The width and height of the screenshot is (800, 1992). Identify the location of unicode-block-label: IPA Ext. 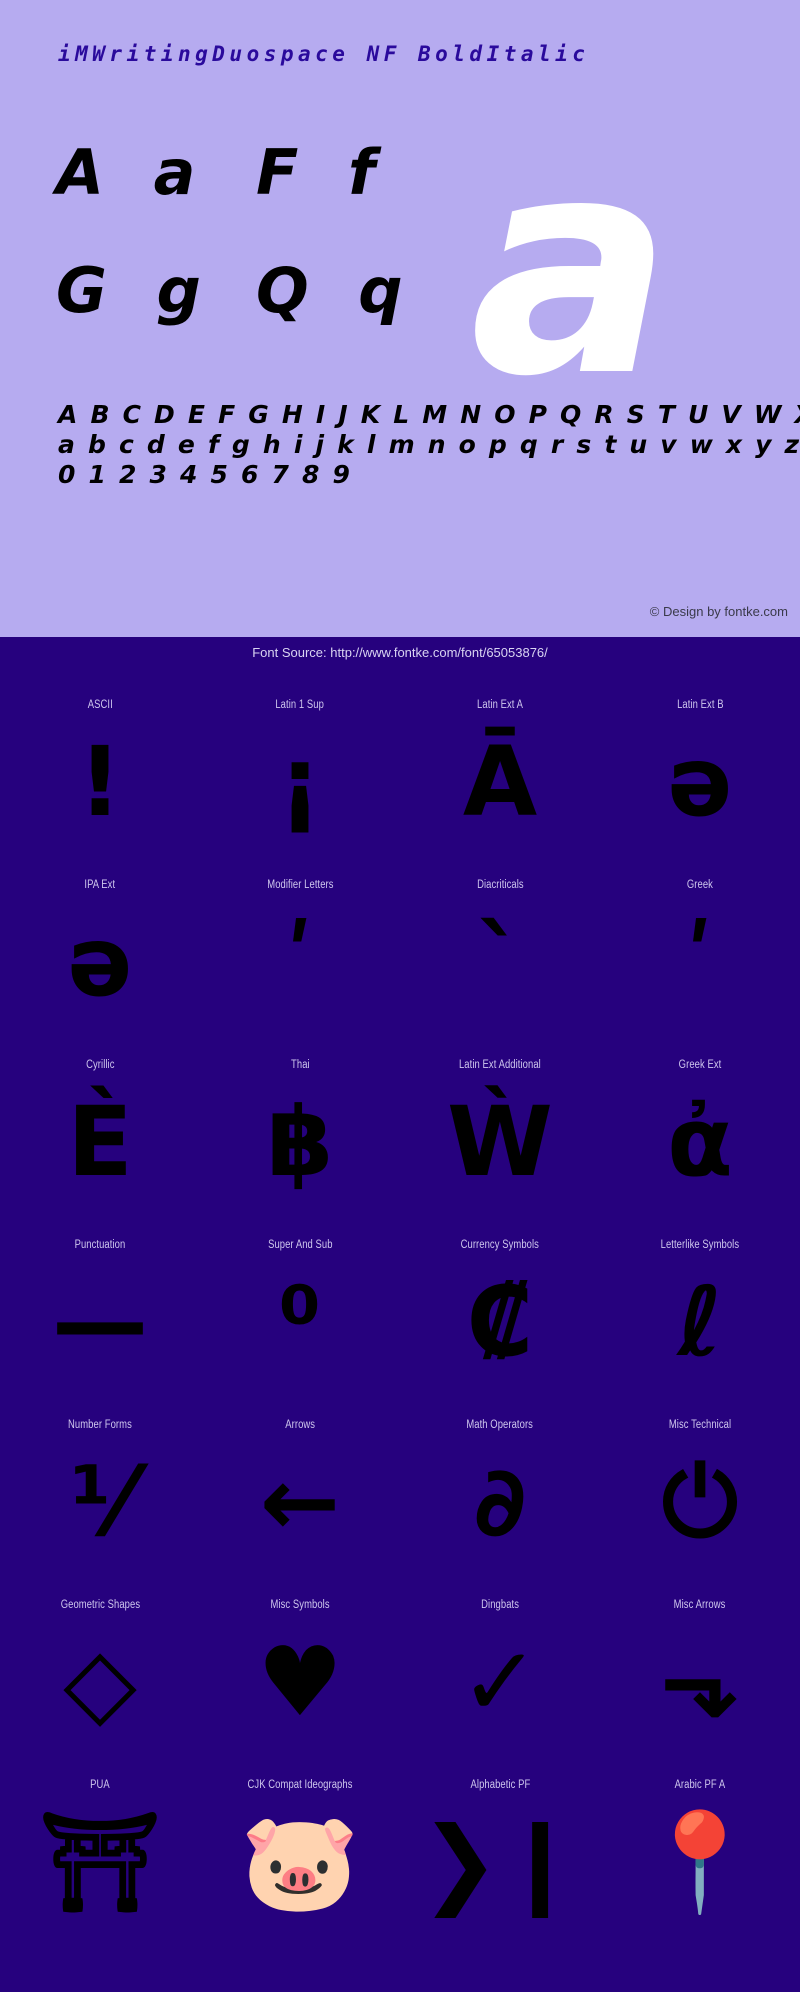
(100, 885).